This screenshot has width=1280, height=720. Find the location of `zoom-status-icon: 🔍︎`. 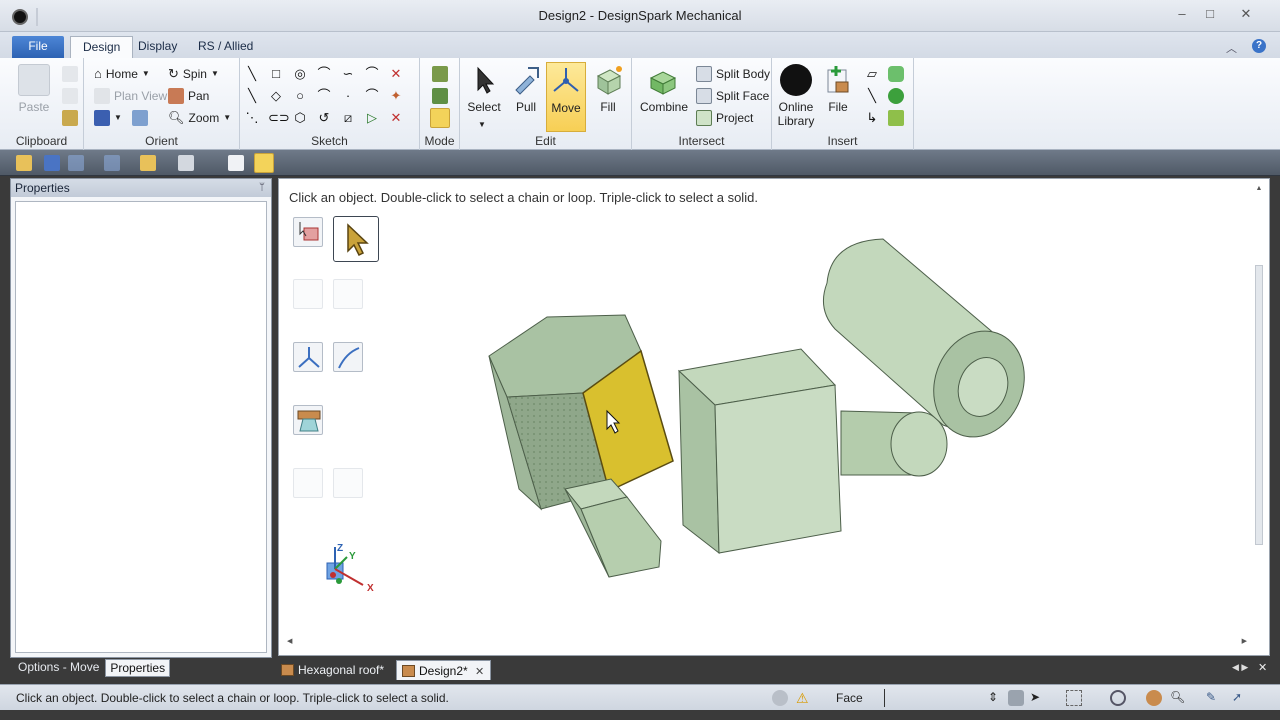

zoom-status-icon: 🔍︎ is located at coordinates (1178, 698).